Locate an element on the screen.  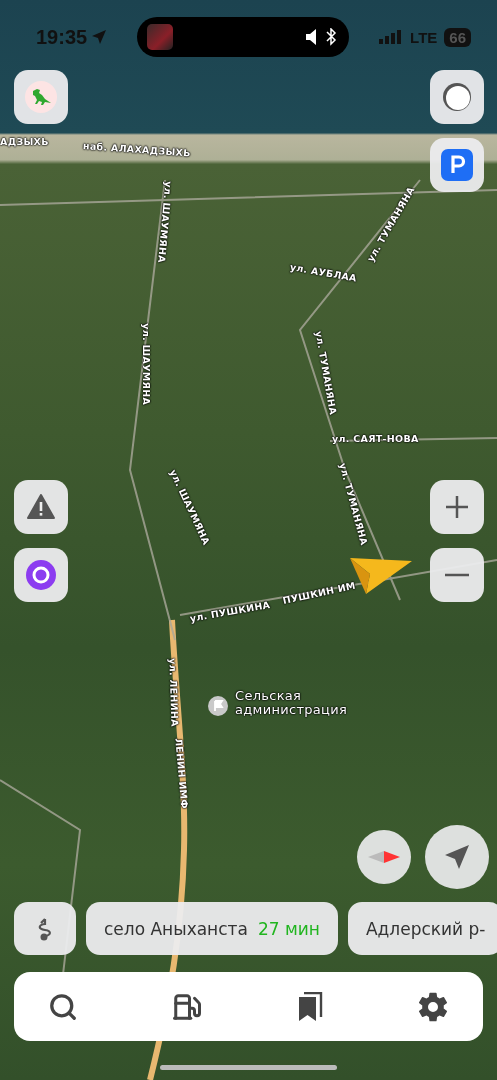
destination-name: село Аныханста is located at coordinates (176, 928).